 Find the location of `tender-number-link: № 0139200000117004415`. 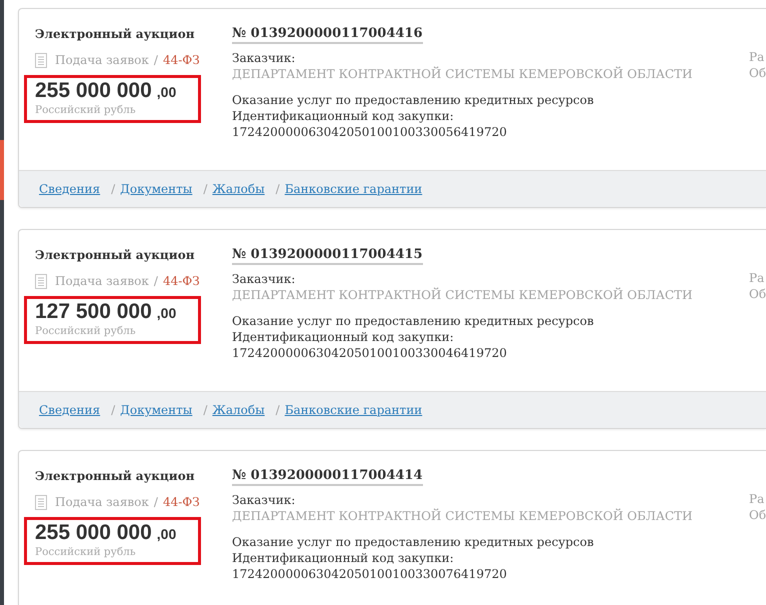

tender-number-link: № 0139200000117004415 is located at coordinates (327, 256).